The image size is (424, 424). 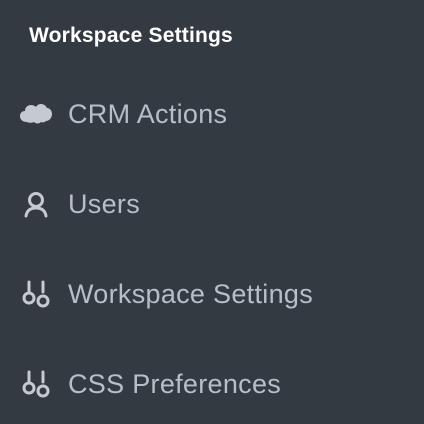 What do you see at coordinates (36, 204) in the screenshot?
I see `user-icon` at bounding box center [36, 204].